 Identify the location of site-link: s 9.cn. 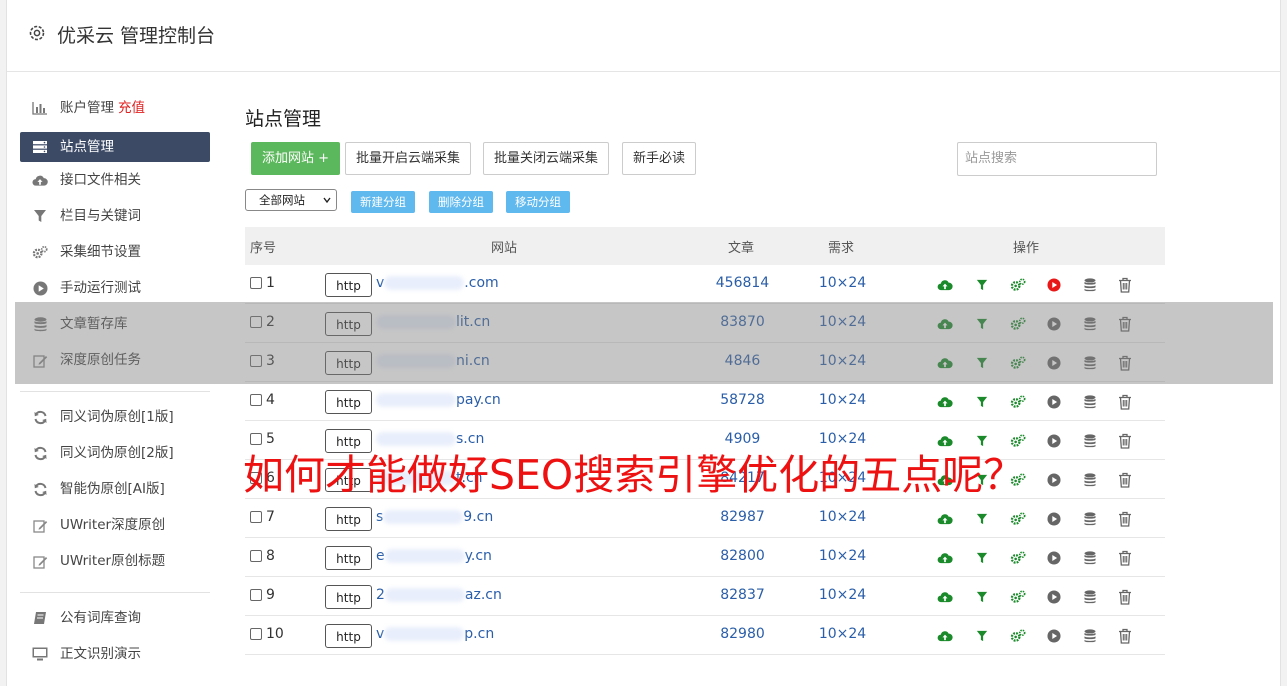
(434, 517).